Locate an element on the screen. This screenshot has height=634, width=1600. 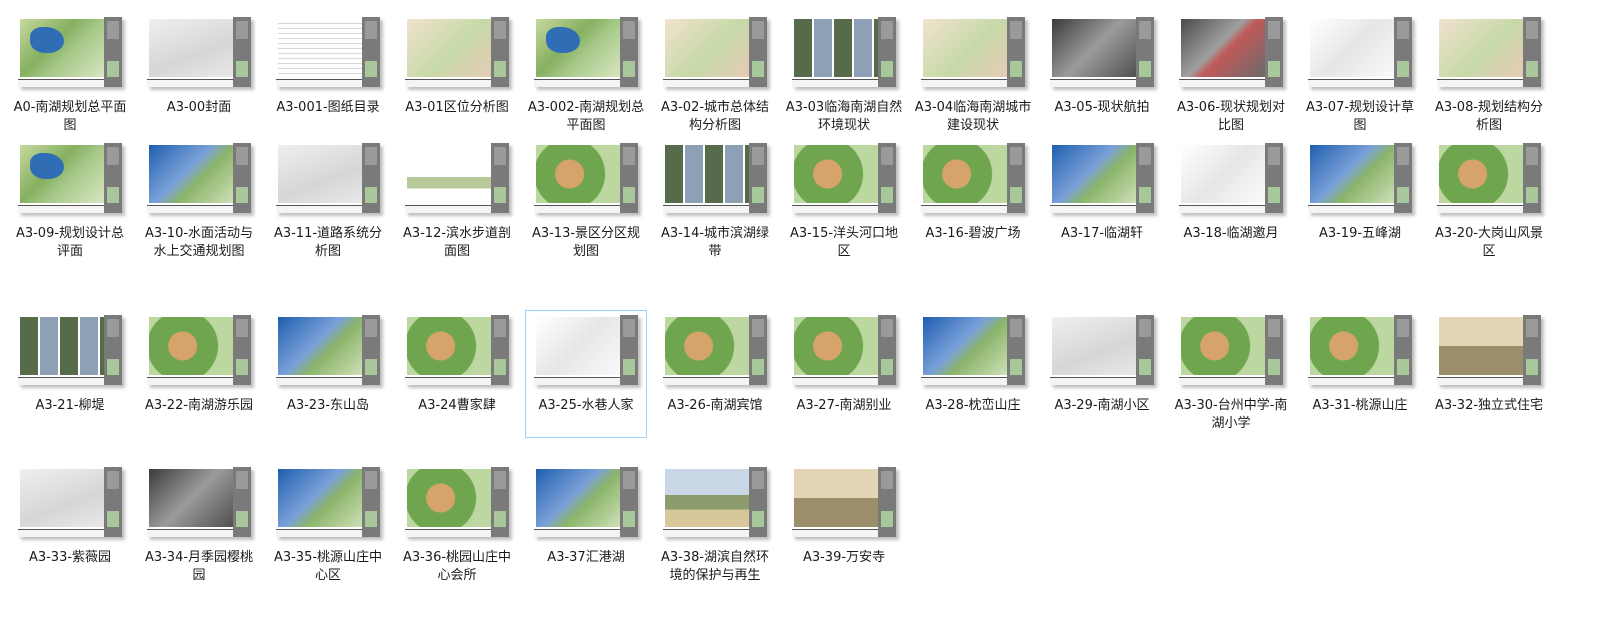
file-item: A3-21-柳堤 is located at coordinates (70, 365).